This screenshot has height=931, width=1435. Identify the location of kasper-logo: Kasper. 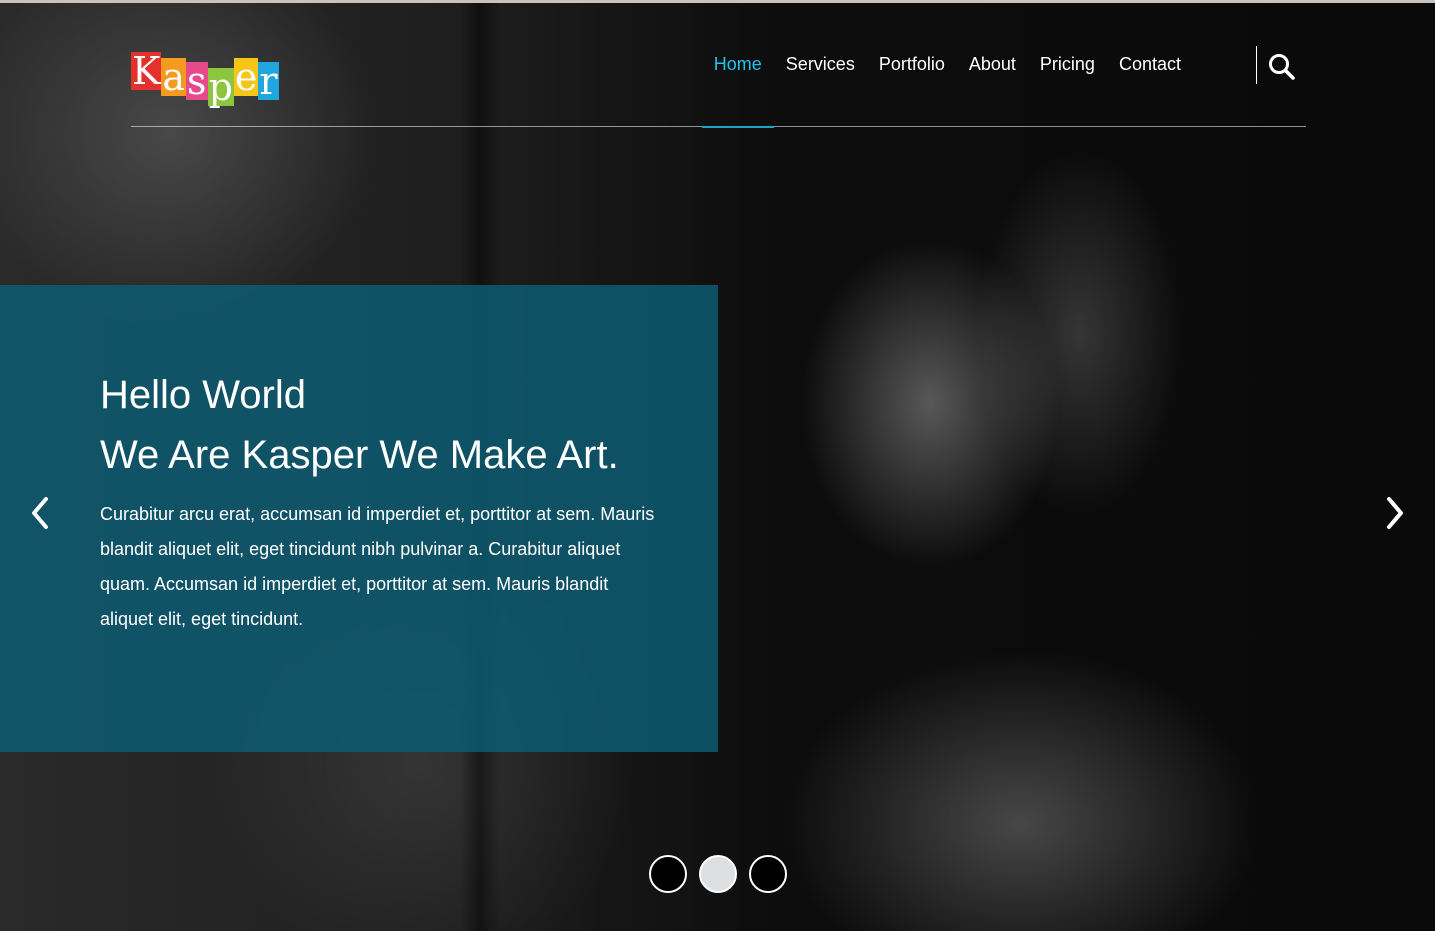
(205, 74).